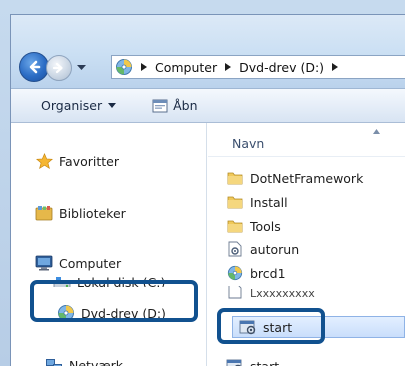 Image resolution: width=405 pixels, height=366 pixels. Describe the element at coordinates (44, 161) in the screenshot. I see `star-icon` at that location.